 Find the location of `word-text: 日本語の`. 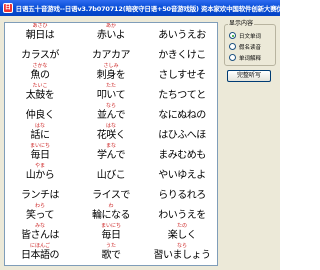

word-text: 日本語の is located at coordinates (40, 255).